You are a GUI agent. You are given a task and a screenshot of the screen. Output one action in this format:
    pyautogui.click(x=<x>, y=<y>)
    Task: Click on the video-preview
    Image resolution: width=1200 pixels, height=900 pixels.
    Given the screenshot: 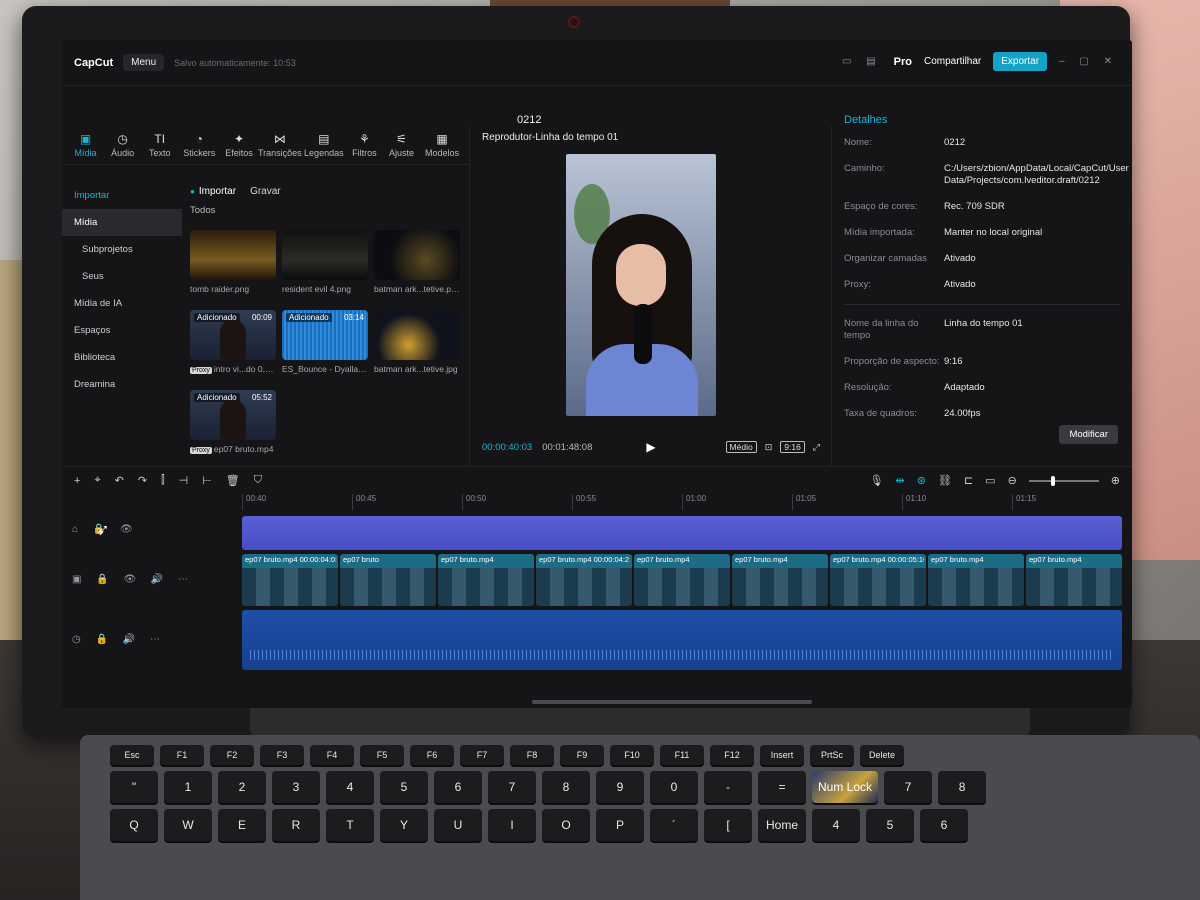 What is the action you would take?
    pyautogui.click(x=641, y=285)
    